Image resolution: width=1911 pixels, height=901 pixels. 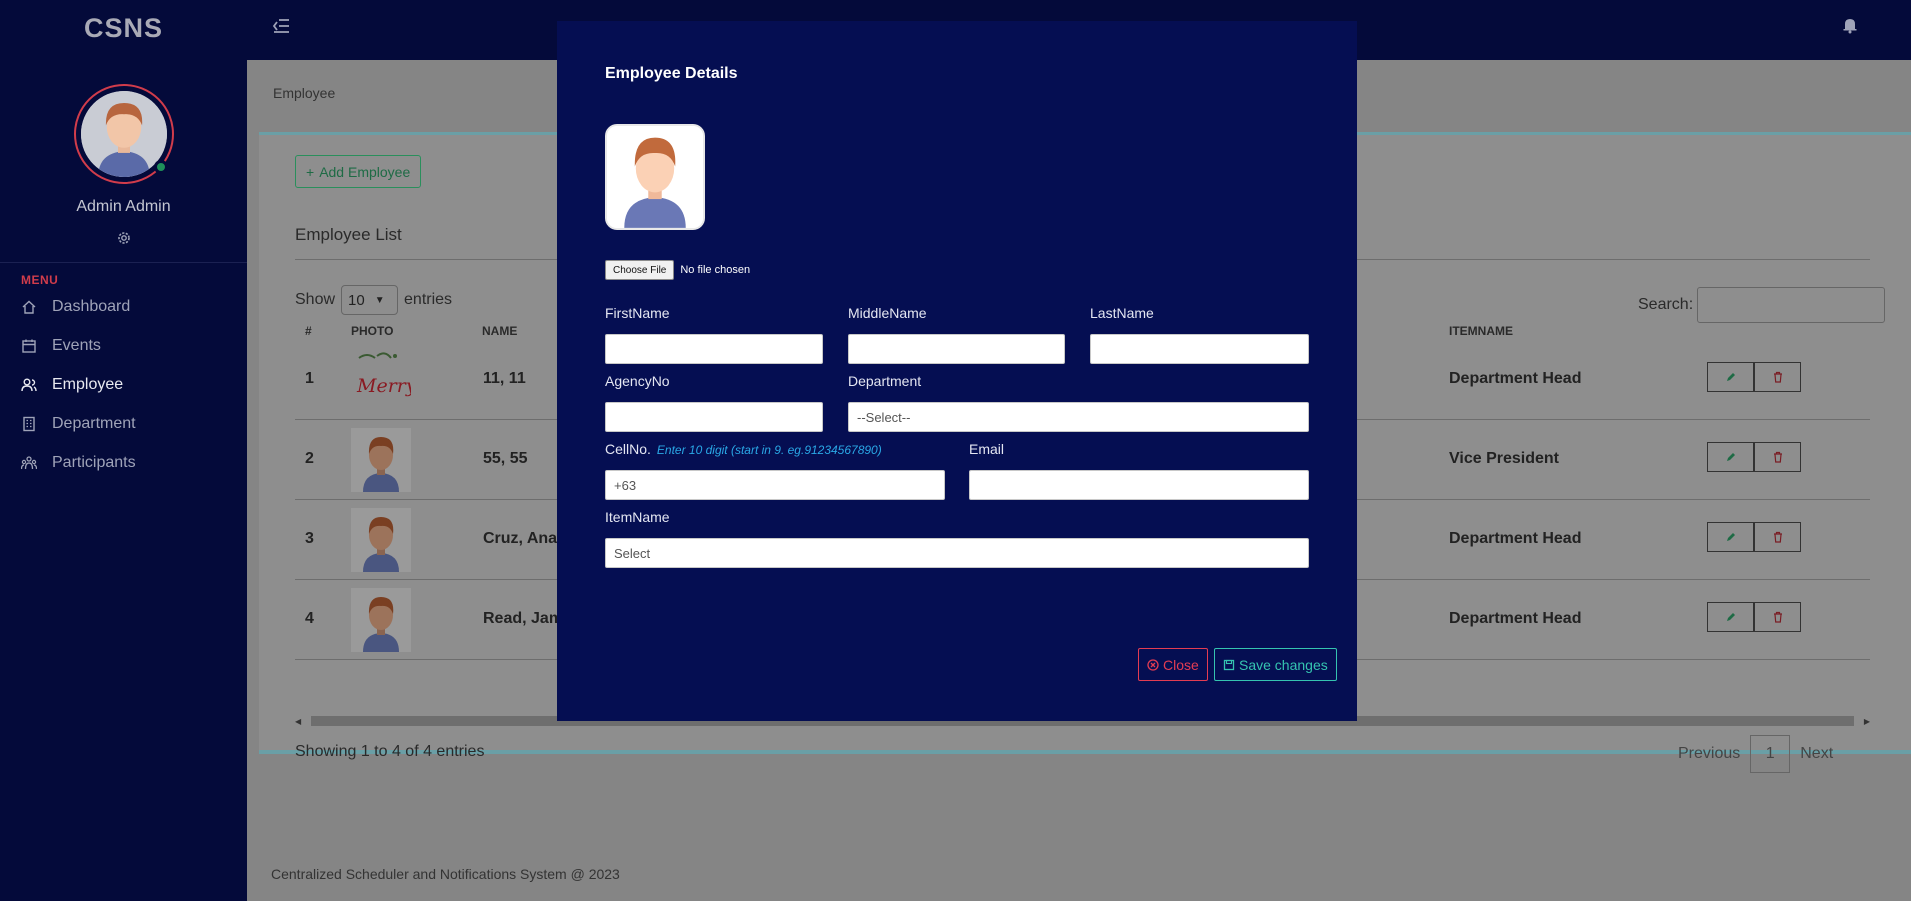 What do you see at coordinates (358, 171) in the screenshot?
I see `add-employee-button: + Add Employee` at bounding box center [358, 171].